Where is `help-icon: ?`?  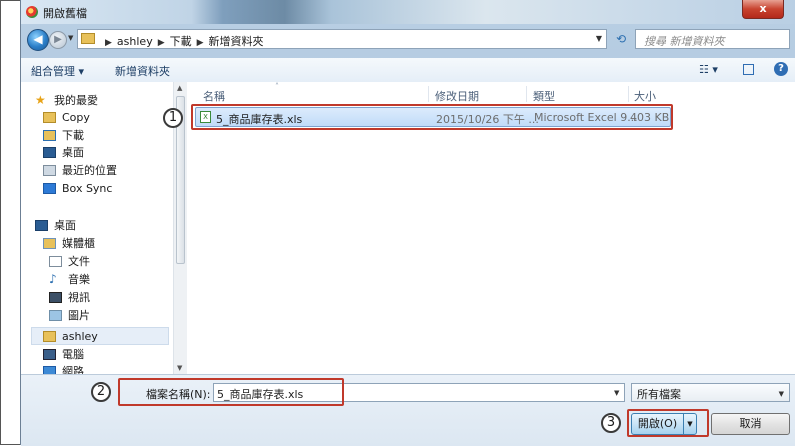 help-icon: ? is located at coordinates (781, 69).